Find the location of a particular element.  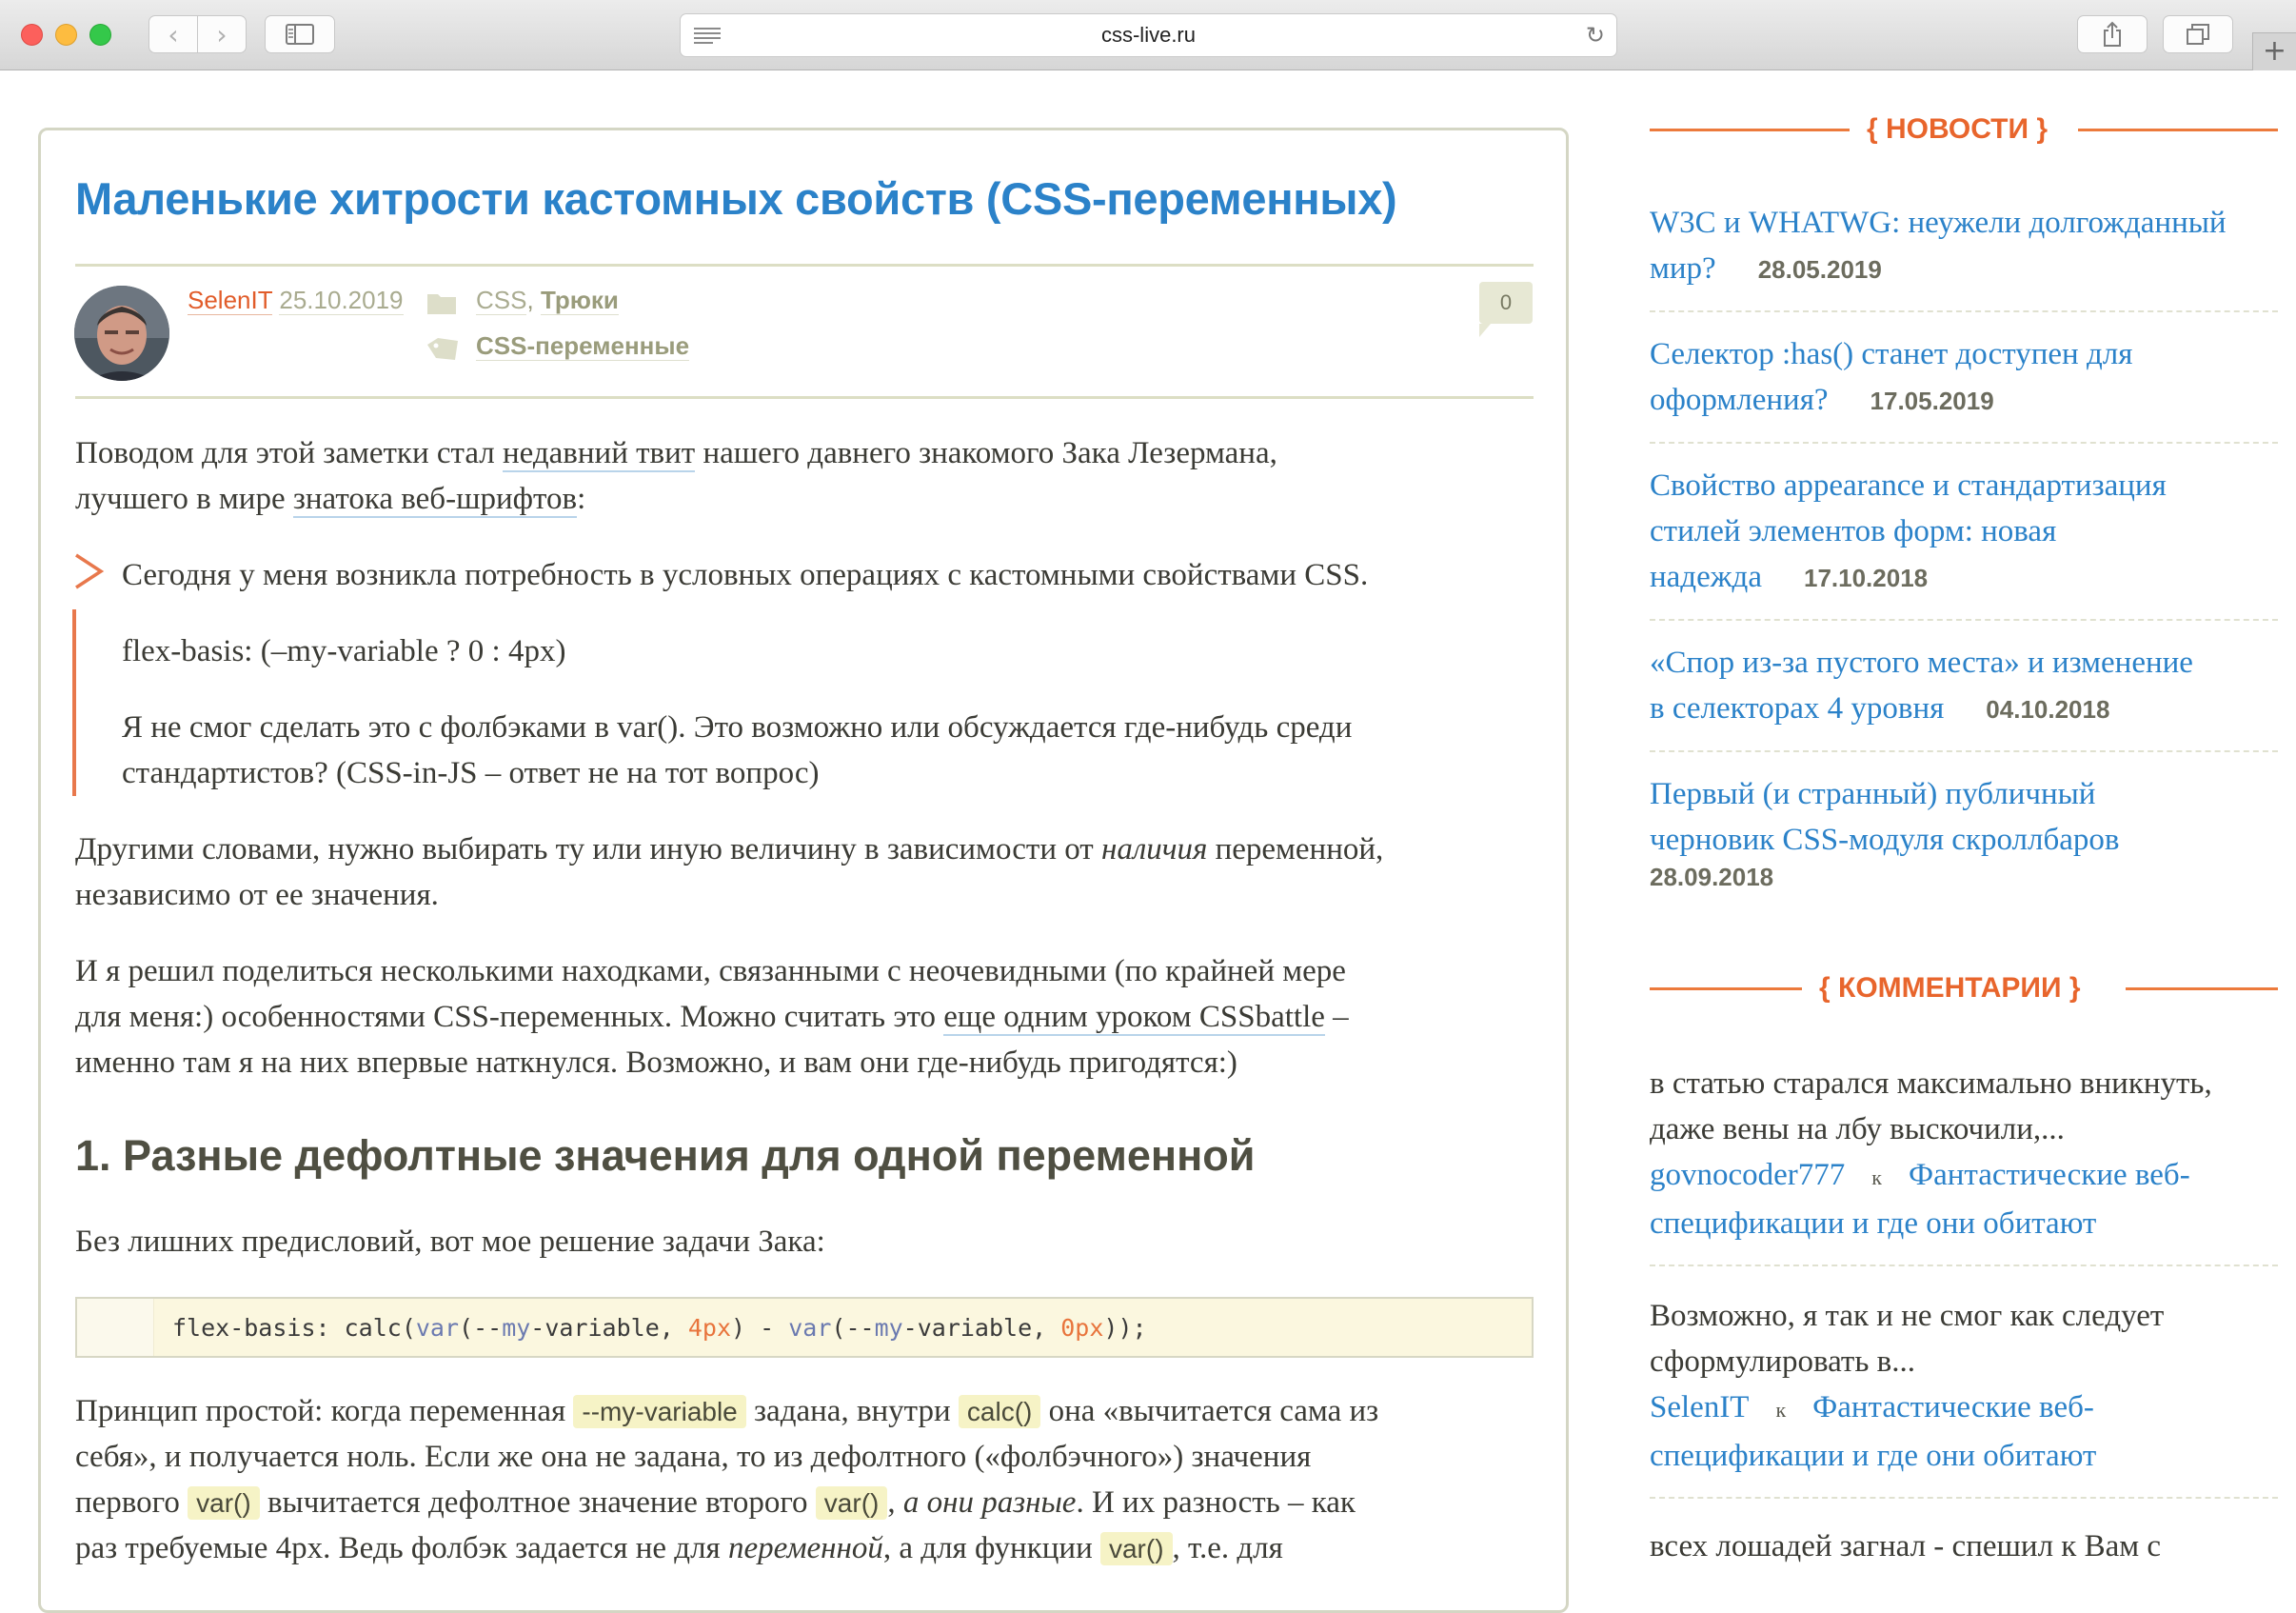

share-button is located at coordinates (2112, 34).